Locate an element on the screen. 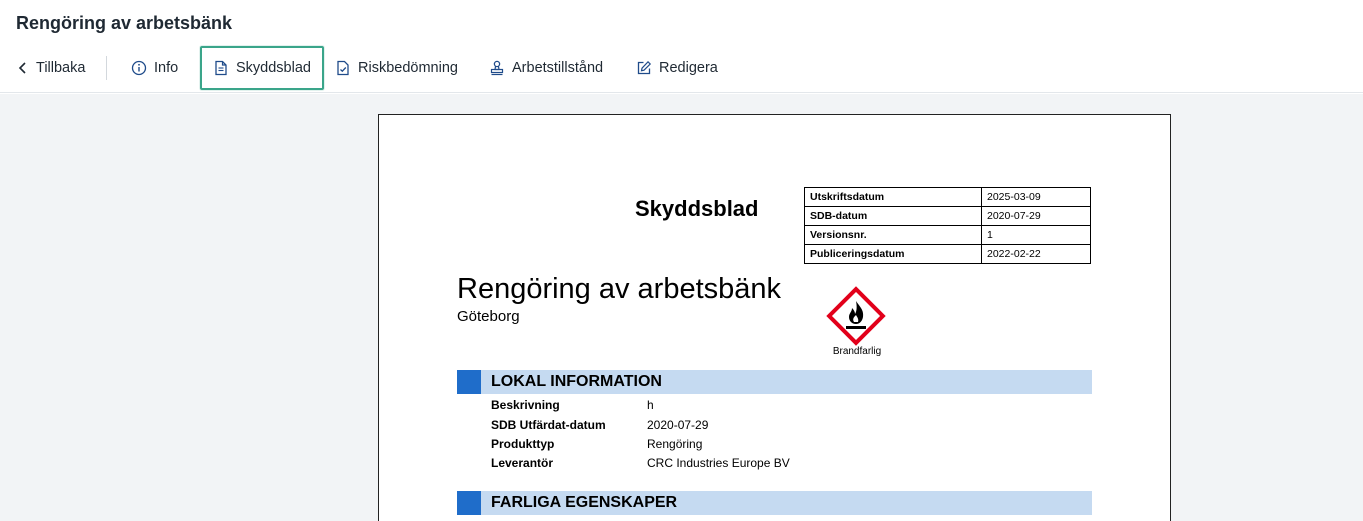 The image size is (1363, 521). toolbar-divider is located at coordinates (106, 68).